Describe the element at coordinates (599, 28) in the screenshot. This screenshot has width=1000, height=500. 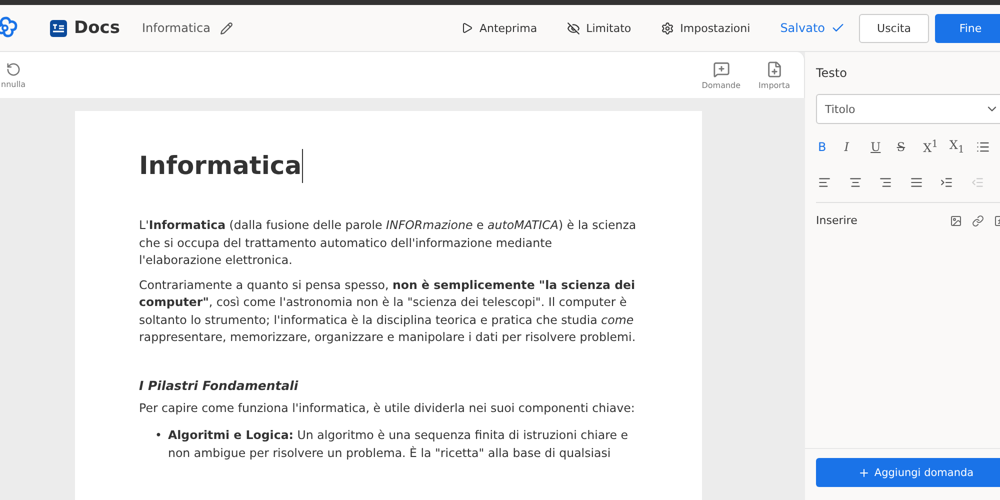
I see `toolbar-action: Limitato` at that location.